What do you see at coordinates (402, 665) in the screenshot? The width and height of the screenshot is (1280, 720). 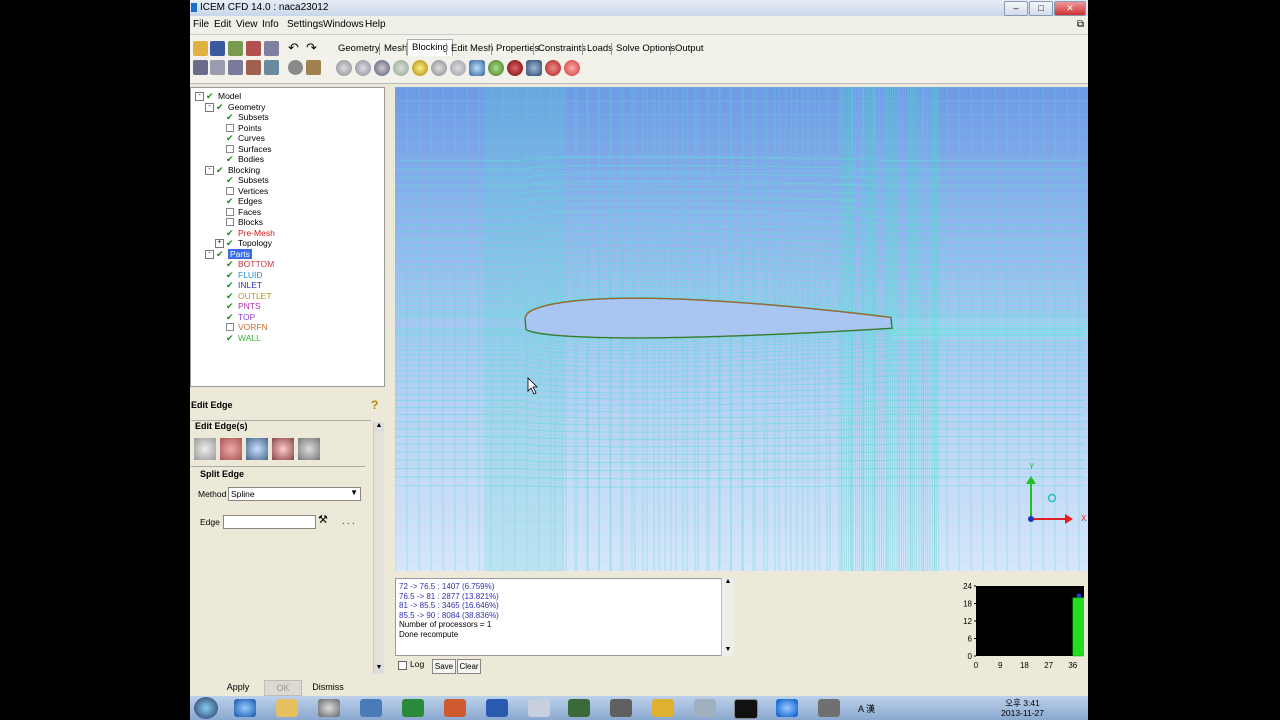 I see `log-checkbox` at bounding box center [402, 665].